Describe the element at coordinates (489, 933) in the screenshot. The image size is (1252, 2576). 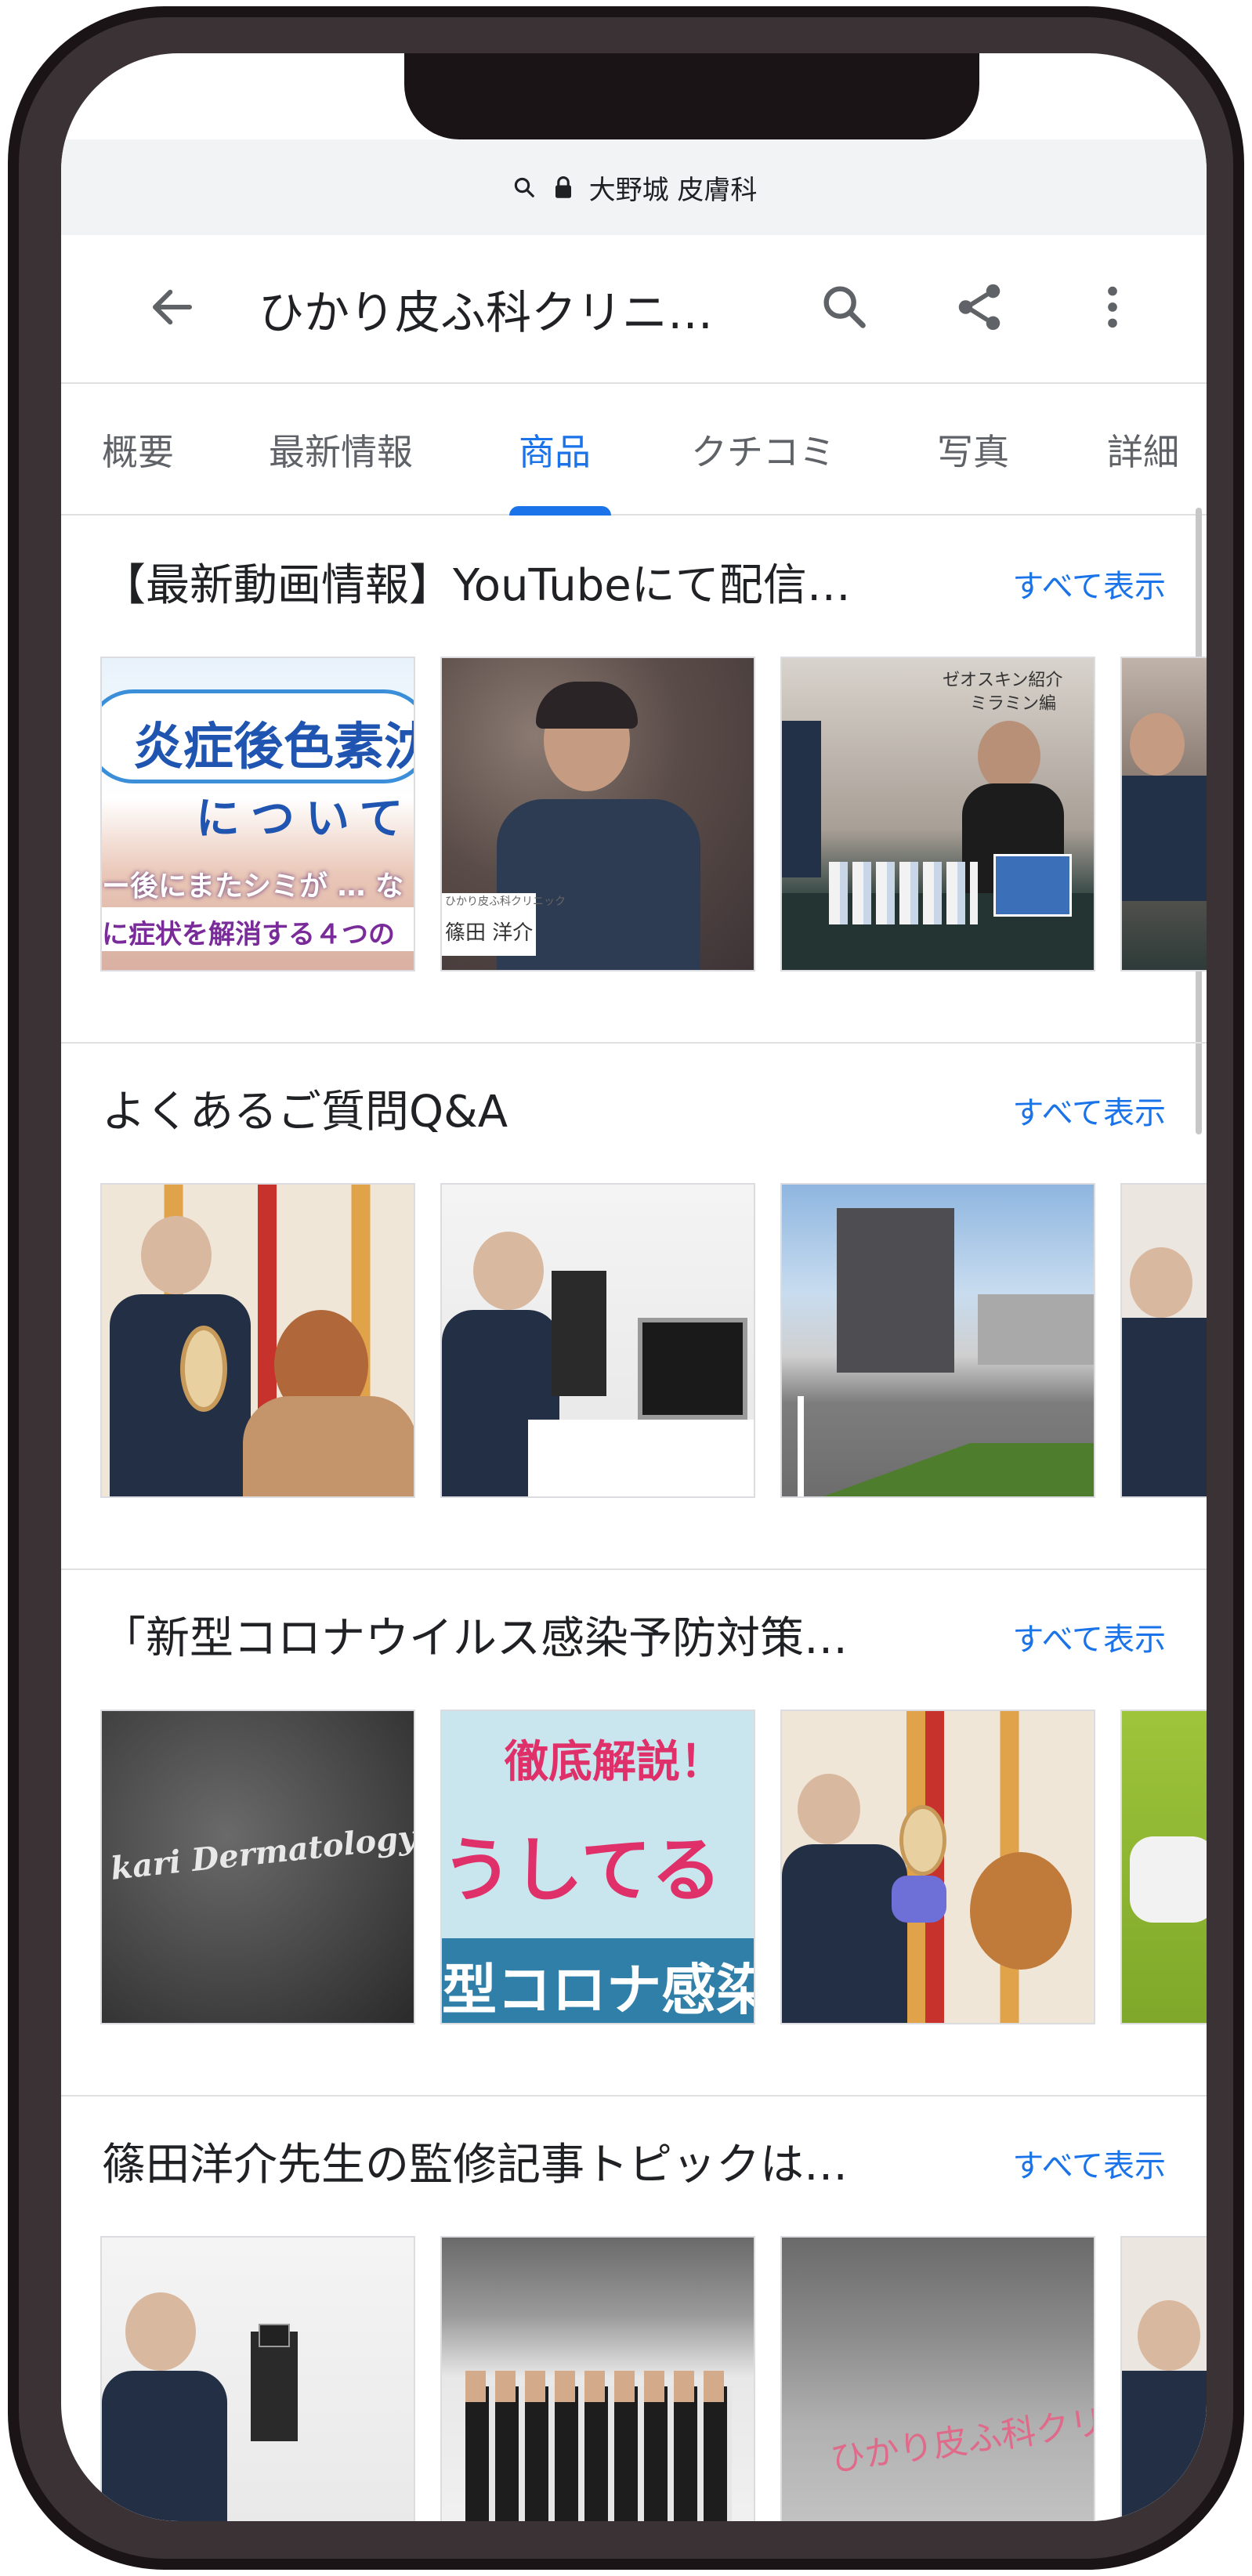
I see `caption-text: 篠田 洋介` at that location.